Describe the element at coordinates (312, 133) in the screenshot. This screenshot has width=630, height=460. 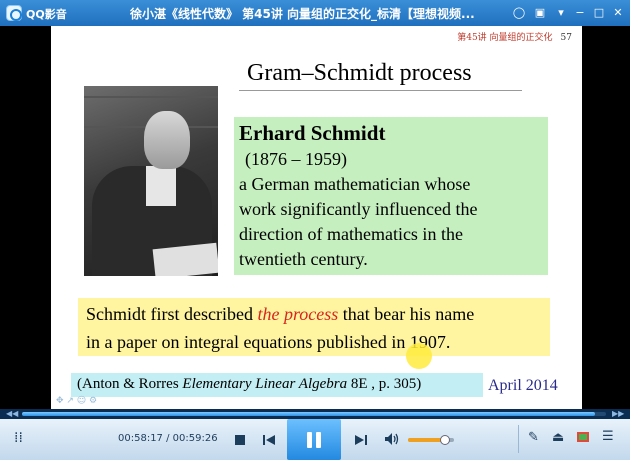
I see `person-name: Erhard Schmidt` at that location.